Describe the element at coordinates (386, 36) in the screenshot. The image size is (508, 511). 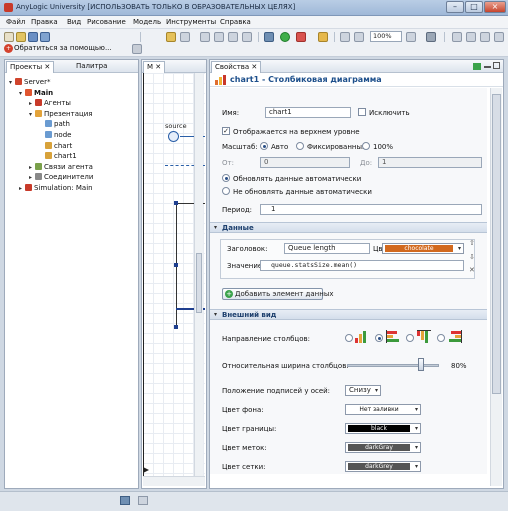
I see `zoom-level-select: 100%` at that location.